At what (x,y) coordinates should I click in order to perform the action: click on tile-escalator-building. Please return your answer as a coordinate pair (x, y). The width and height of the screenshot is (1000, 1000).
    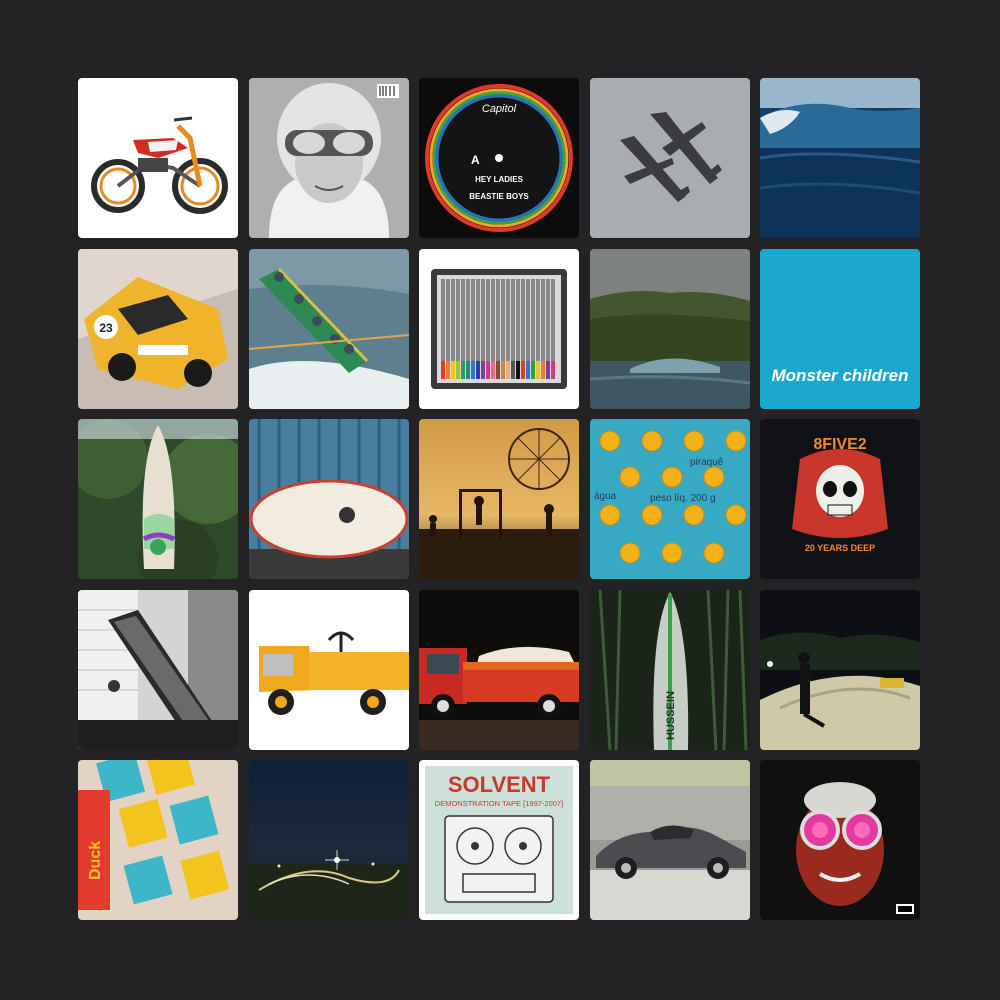
    Looking at the image, I should click on (158, 669).